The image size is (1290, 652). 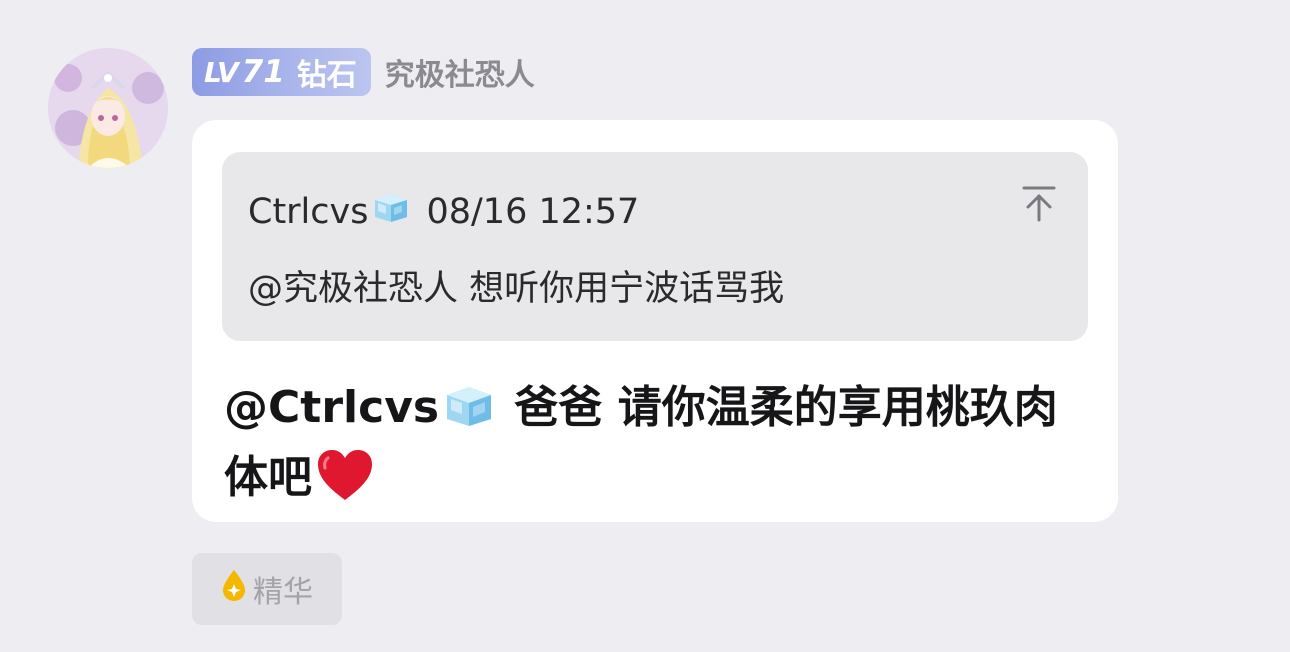 I want to click on post-header: LV 71 钻石 究极社恐人, so click(x=363, y=72).